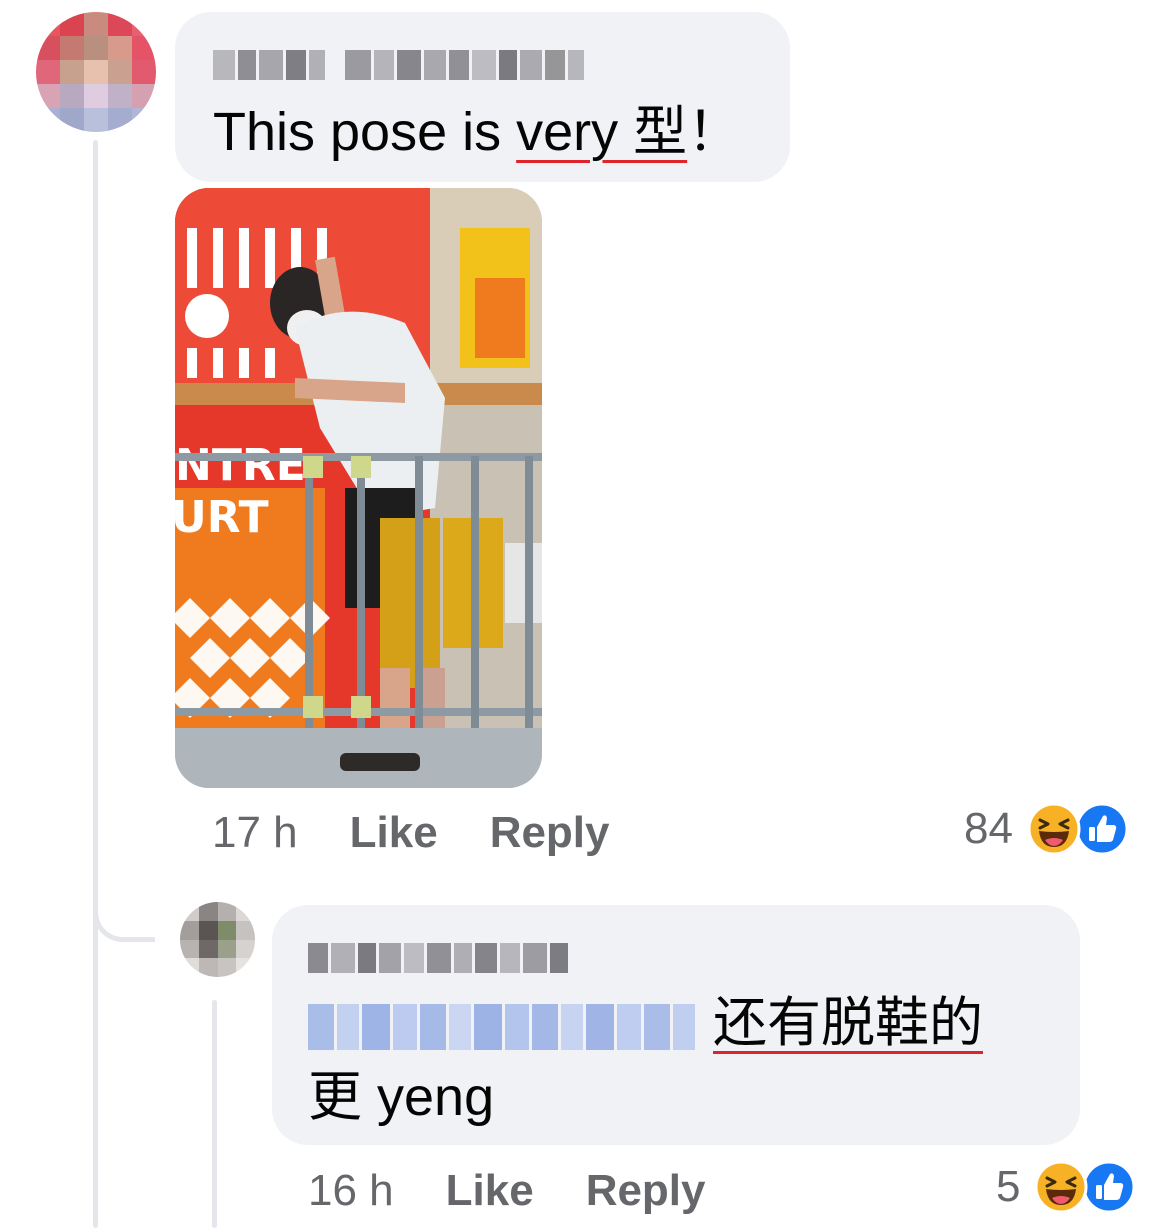 This screenshot has width=1170, height=1228. Describe the element at coordinates (95, 684) in the screenshot. I see `thread-line` at that location.